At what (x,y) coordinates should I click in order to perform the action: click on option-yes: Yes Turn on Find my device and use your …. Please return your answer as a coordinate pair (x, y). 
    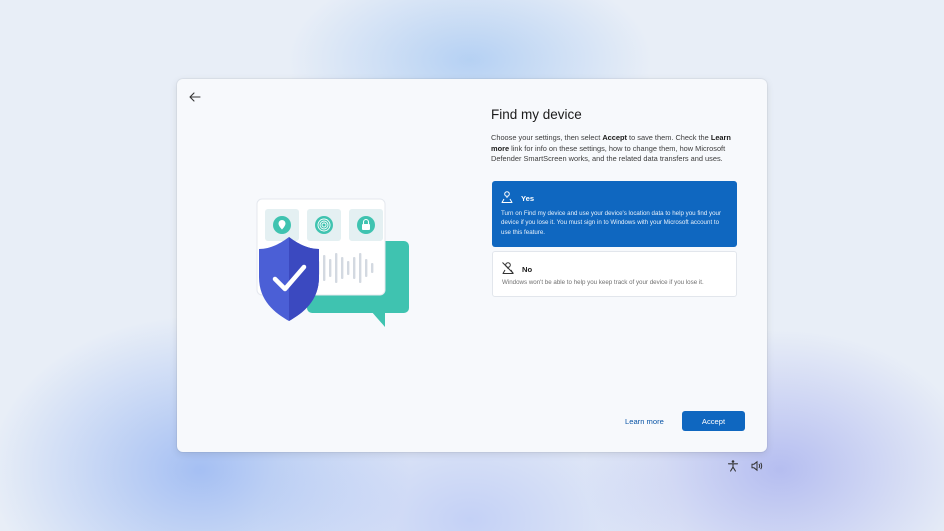
    Looking at the image, I should click on (614, 214).